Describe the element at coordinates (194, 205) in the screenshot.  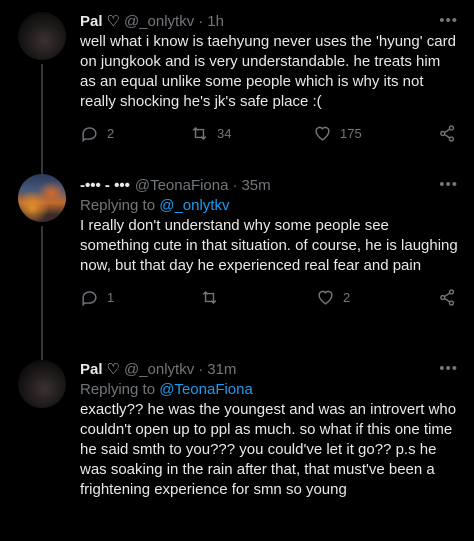
I see `replying-to-link: @_onlytkv` at that location.